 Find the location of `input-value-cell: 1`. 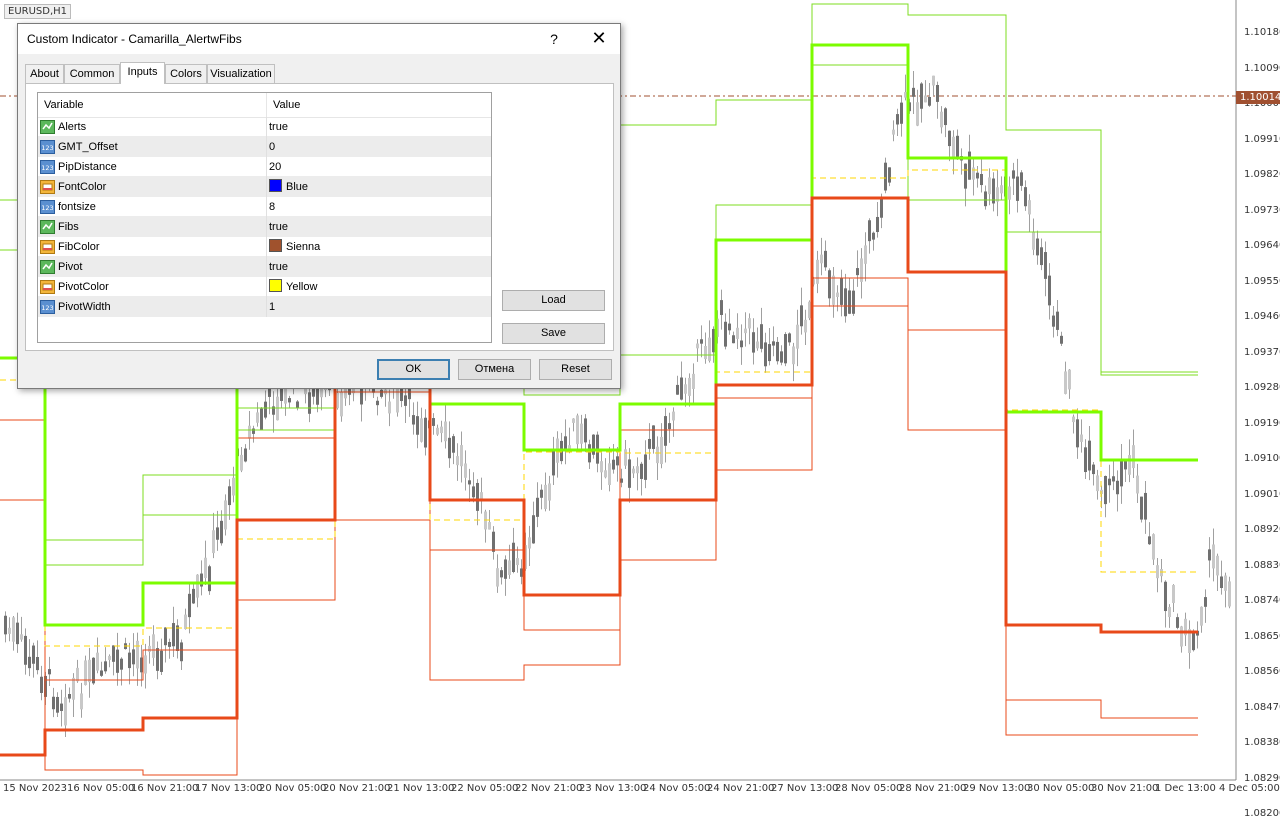

input-value-cell: 1 is located at coordinates (378, 307).